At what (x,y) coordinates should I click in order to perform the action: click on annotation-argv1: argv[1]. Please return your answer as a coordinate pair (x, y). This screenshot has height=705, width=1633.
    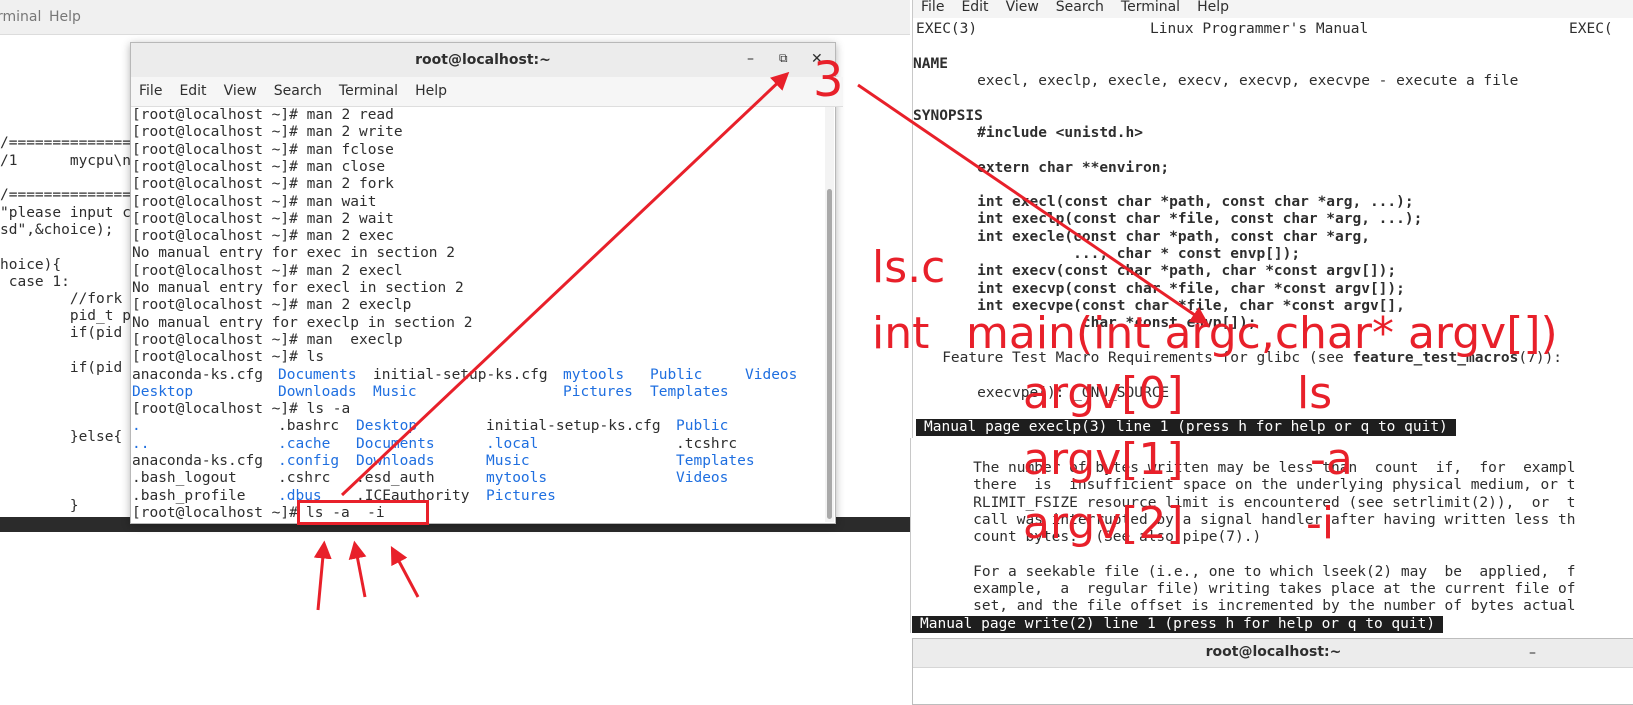
    Looking at the image, I should click on (1103, 459).